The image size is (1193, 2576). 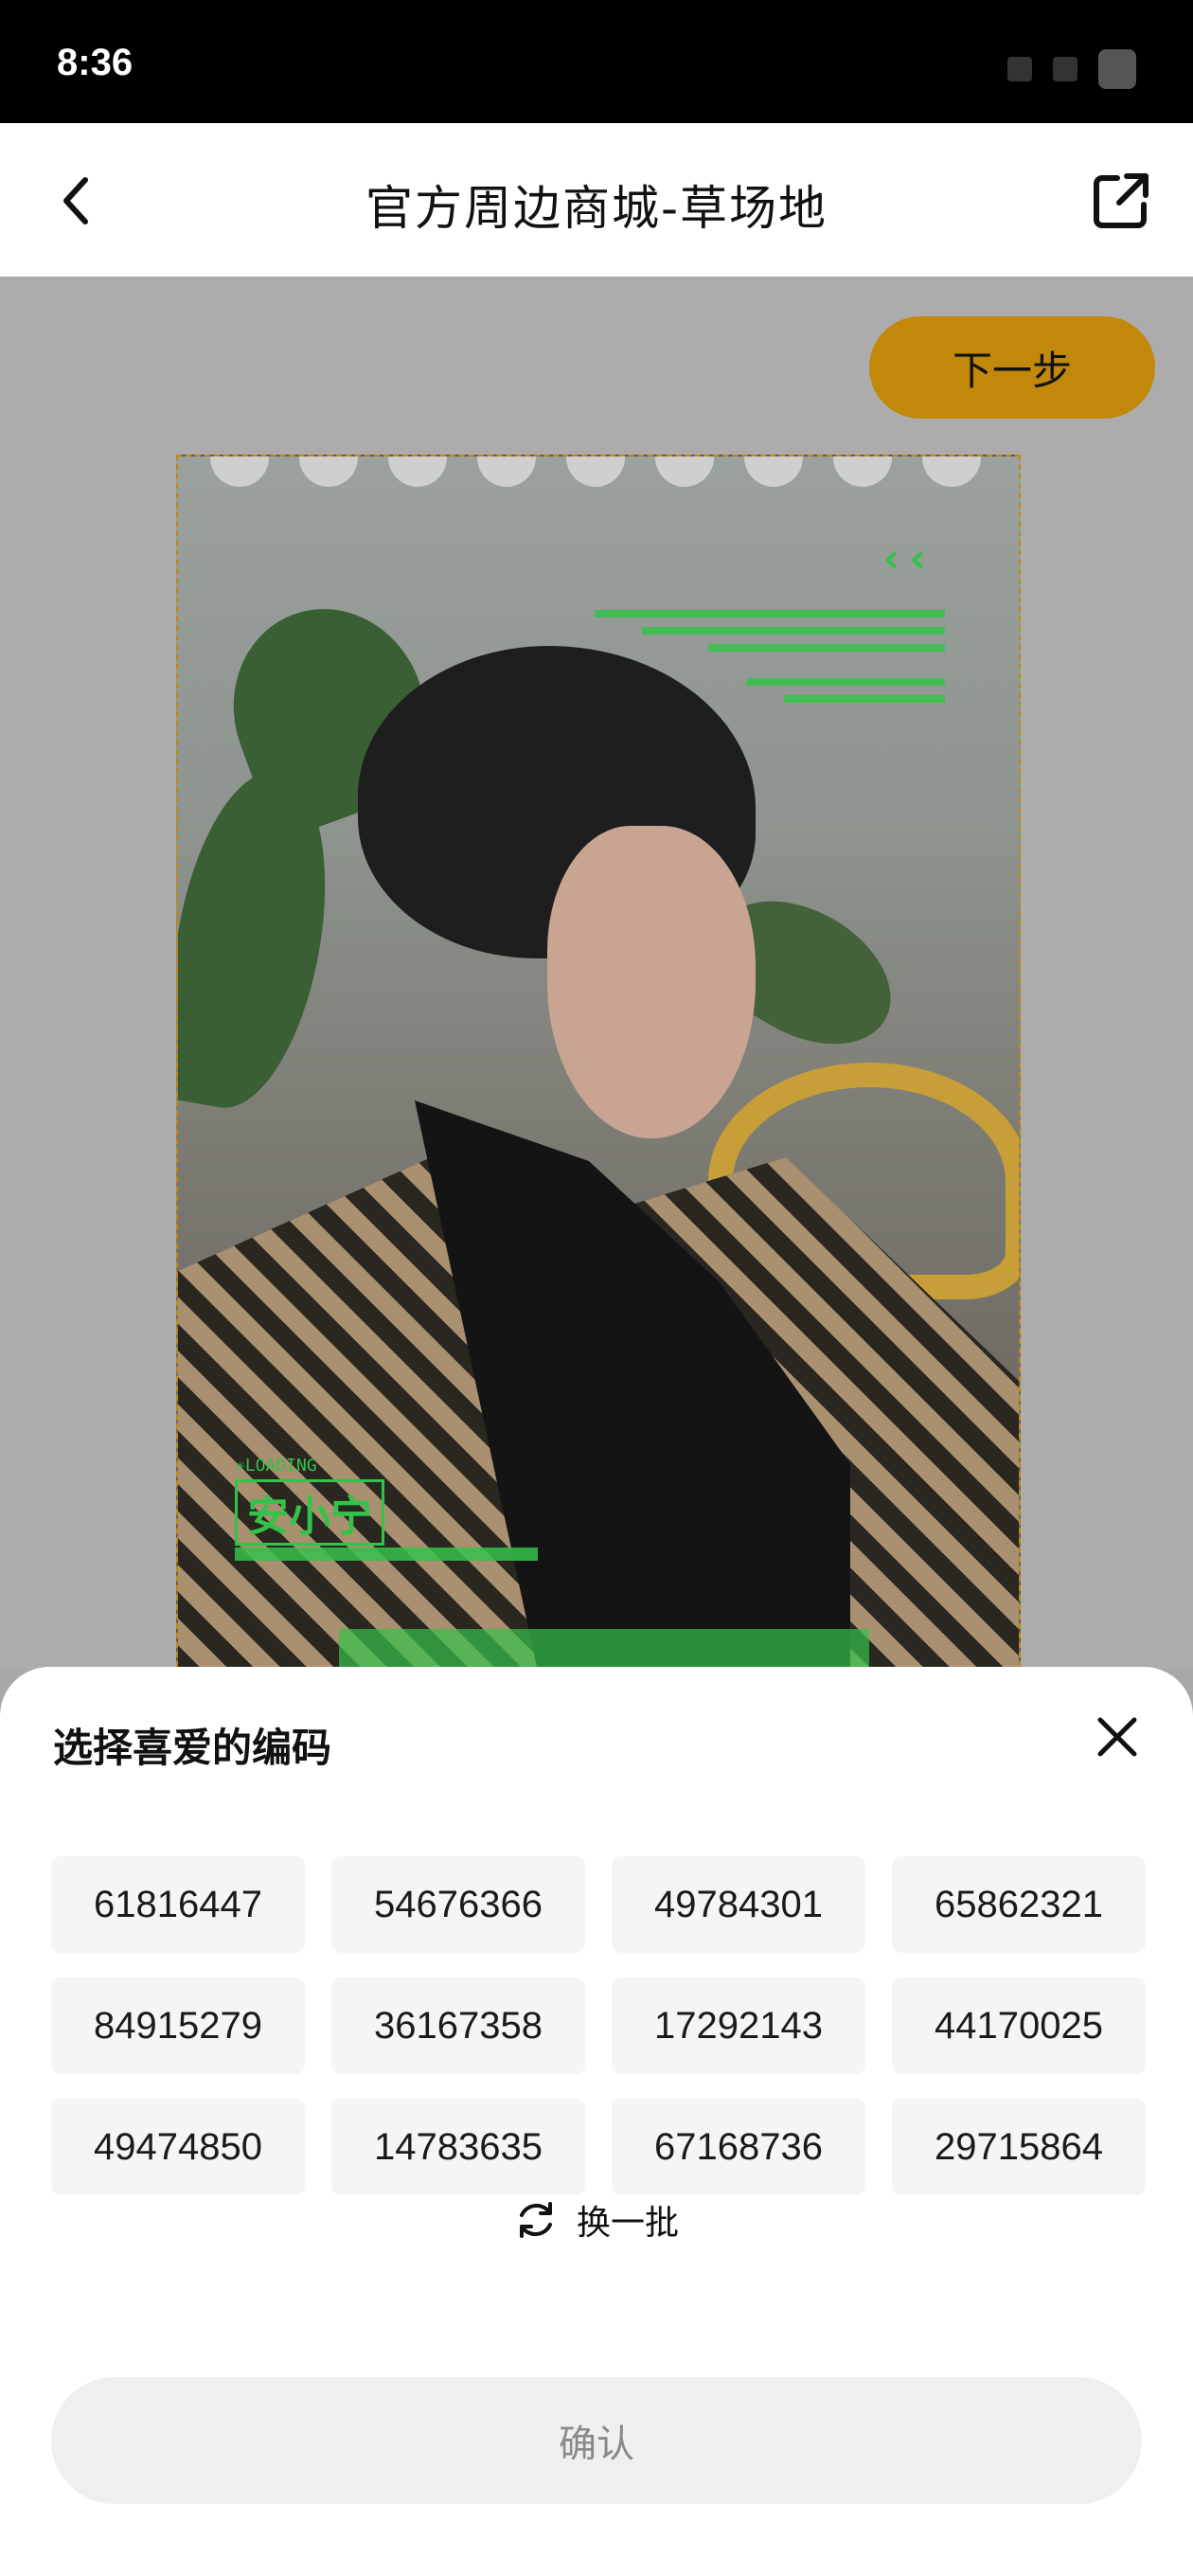 I want to click on refresh-icon, so click(x=535, y=2220).